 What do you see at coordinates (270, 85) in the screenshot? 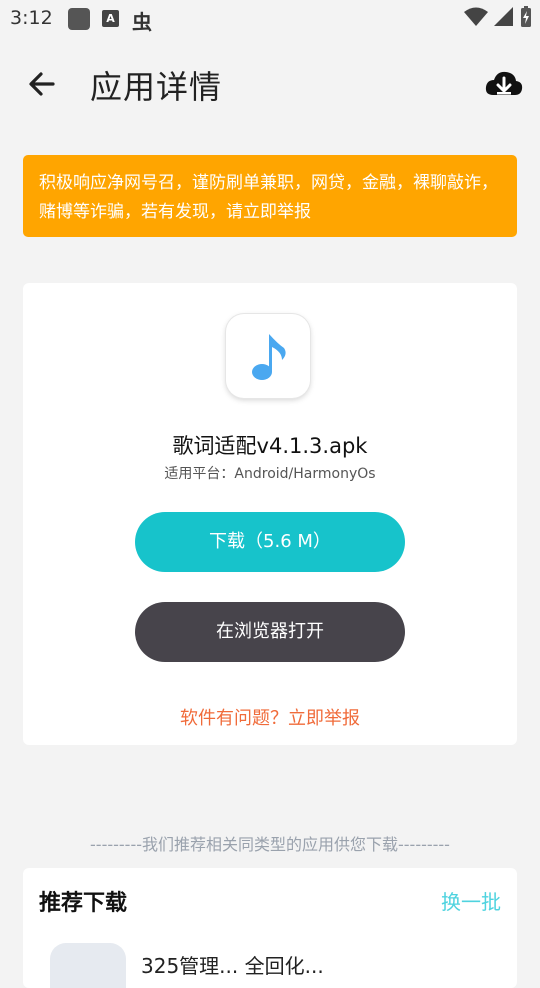
I see `app-bar: 应用详情` at bounding box center [270, 85].